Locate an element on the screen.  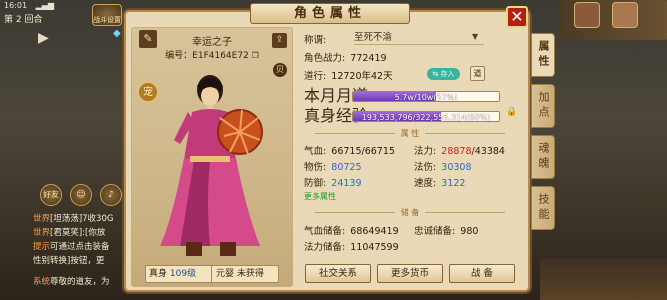
def-row: 防御: 24139 is located at coordinates (333, 183).